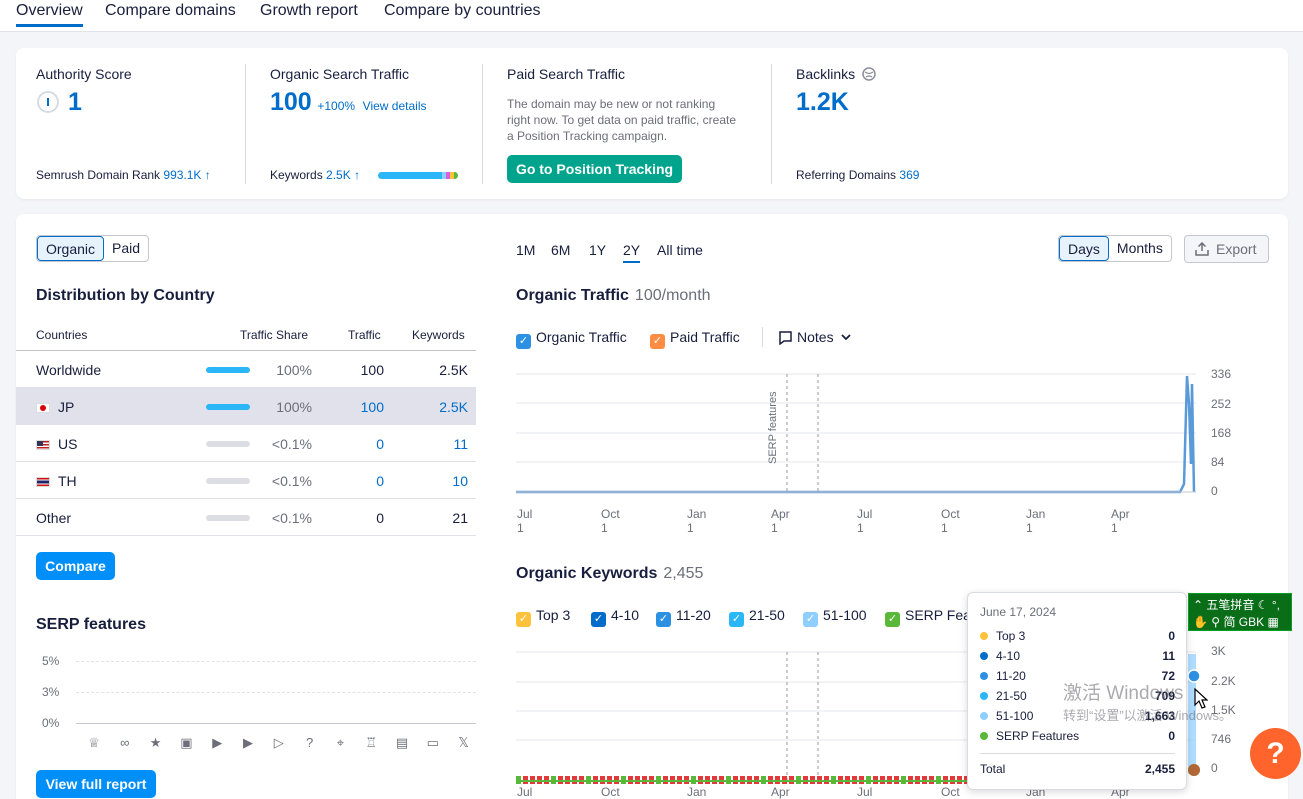  Describe the element at coordinates (1077, 736) in the screenshot. I see `tooltip-row: SERP Features 0` at that location.